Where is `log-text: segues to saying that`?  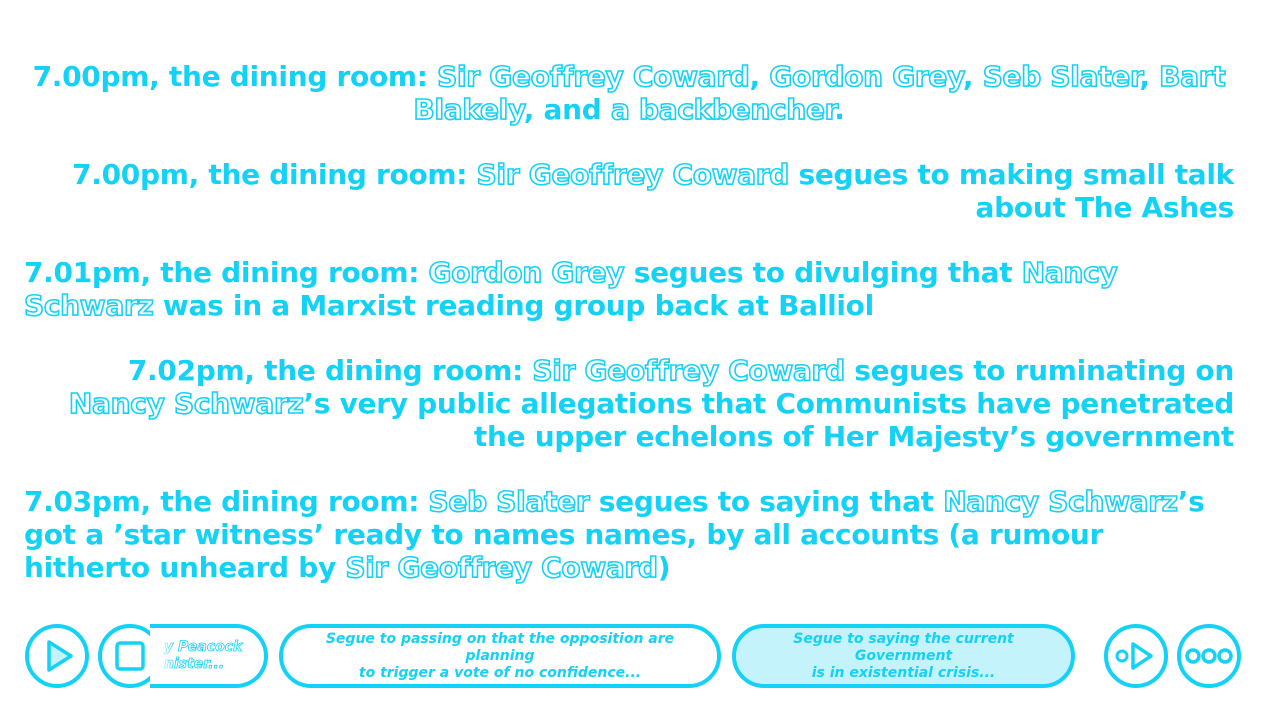 log-text: segues to saying that is located at coordinates (766, 501).